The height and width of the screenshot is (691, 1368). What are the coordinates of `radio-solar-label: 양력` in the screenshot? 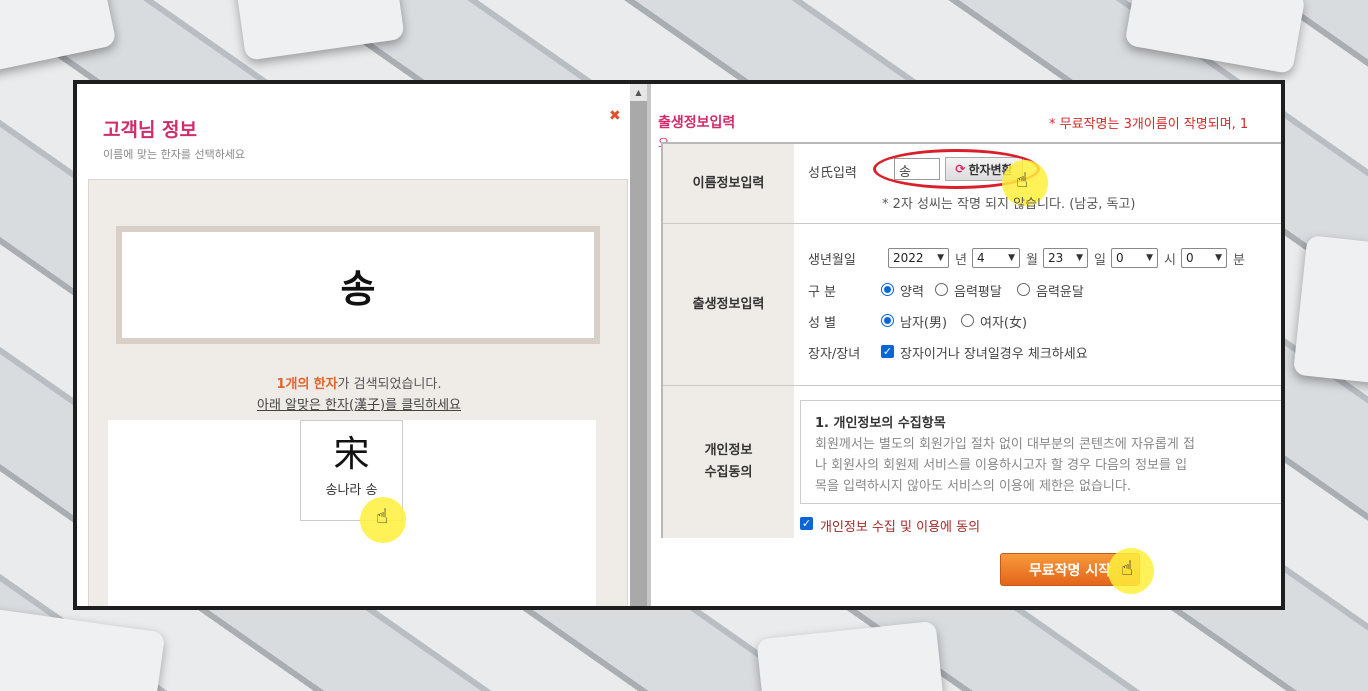 It's located at (912, 292).